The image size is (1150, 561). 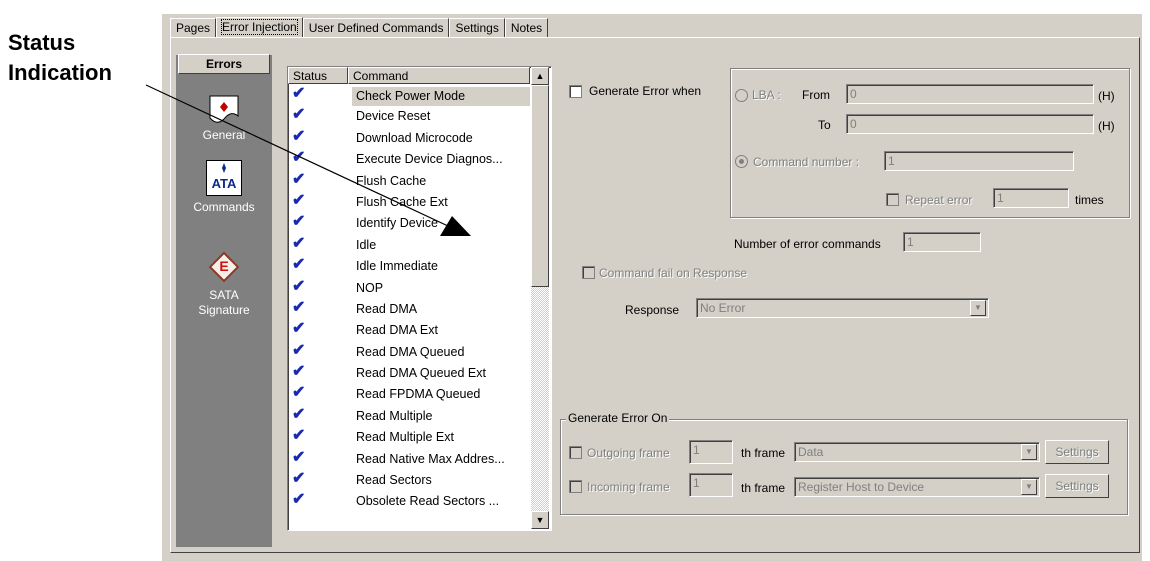 What do you see at coordinates (308, 160) in the screenshot?
I see `callout-arrow` at bounding box center [308, 160].